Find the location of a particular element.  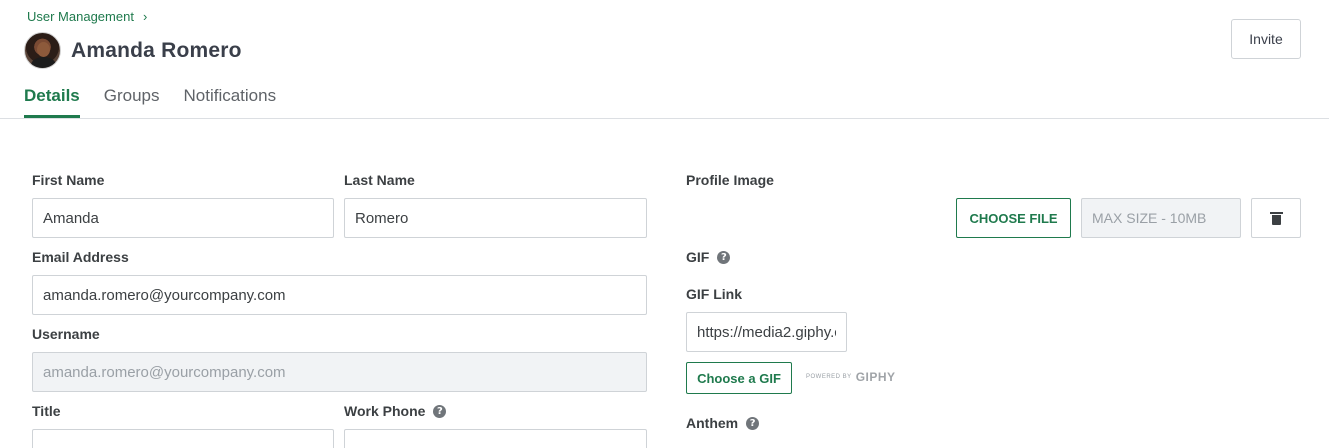

gif-label: GIF is located at coordinates (698, 257).